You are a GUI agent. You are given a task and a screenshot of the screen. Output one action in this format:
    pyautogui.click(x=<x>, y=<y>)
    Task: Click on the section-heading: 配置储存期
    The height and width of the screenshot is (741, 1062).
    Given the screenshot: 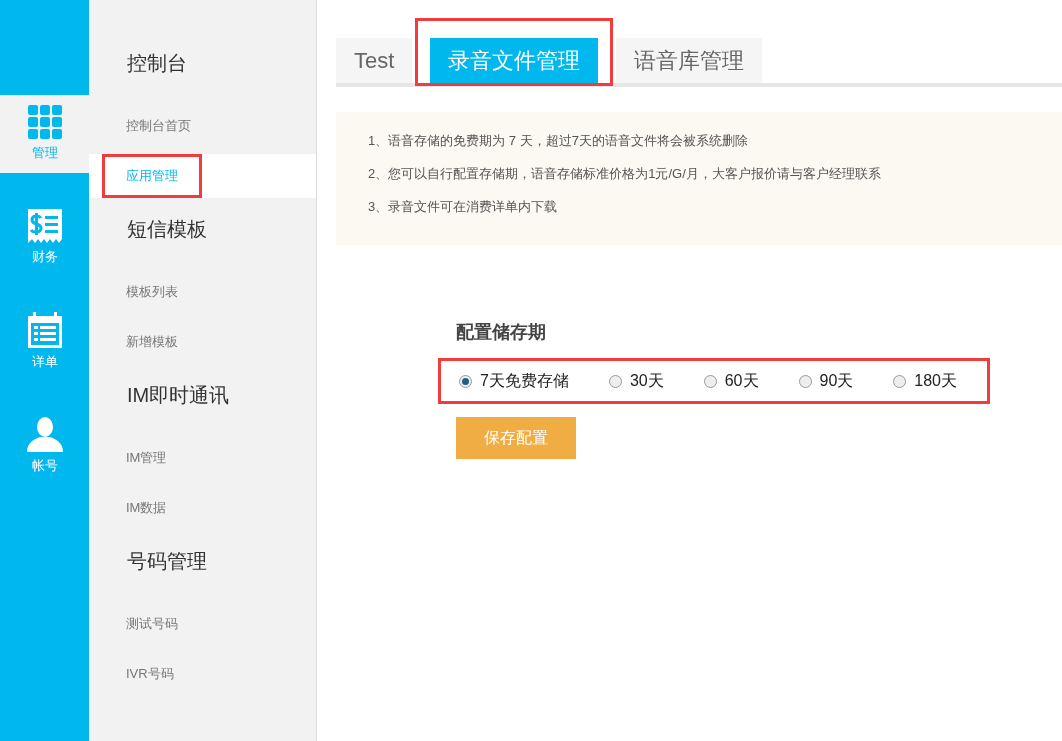 What is the action you would take?
    pyautogui.click(x=501, y=332)
    